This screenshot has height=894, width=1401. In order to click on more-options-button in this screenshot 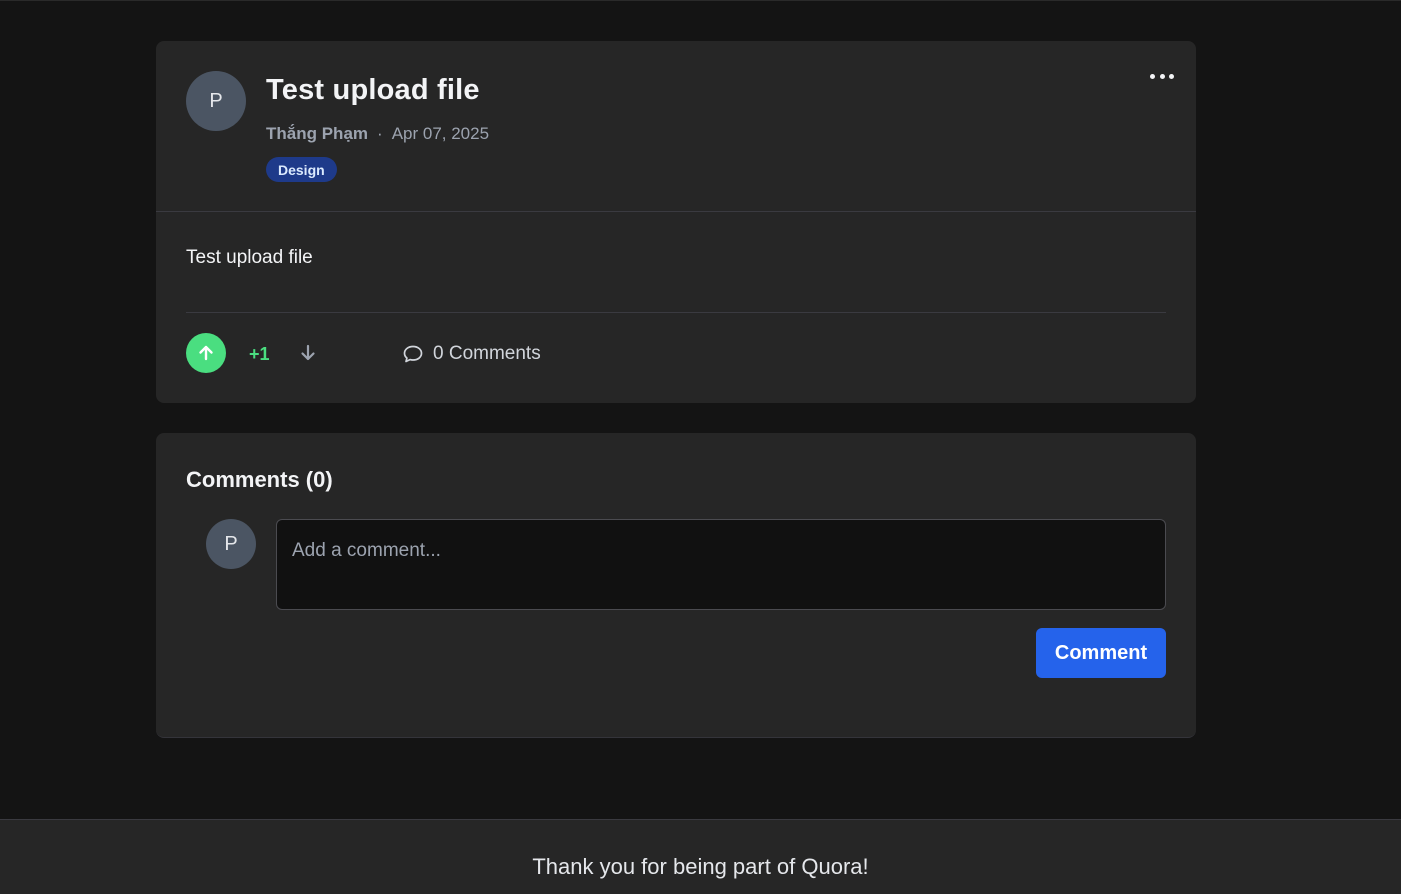, I will do `click(1162, 76)`.